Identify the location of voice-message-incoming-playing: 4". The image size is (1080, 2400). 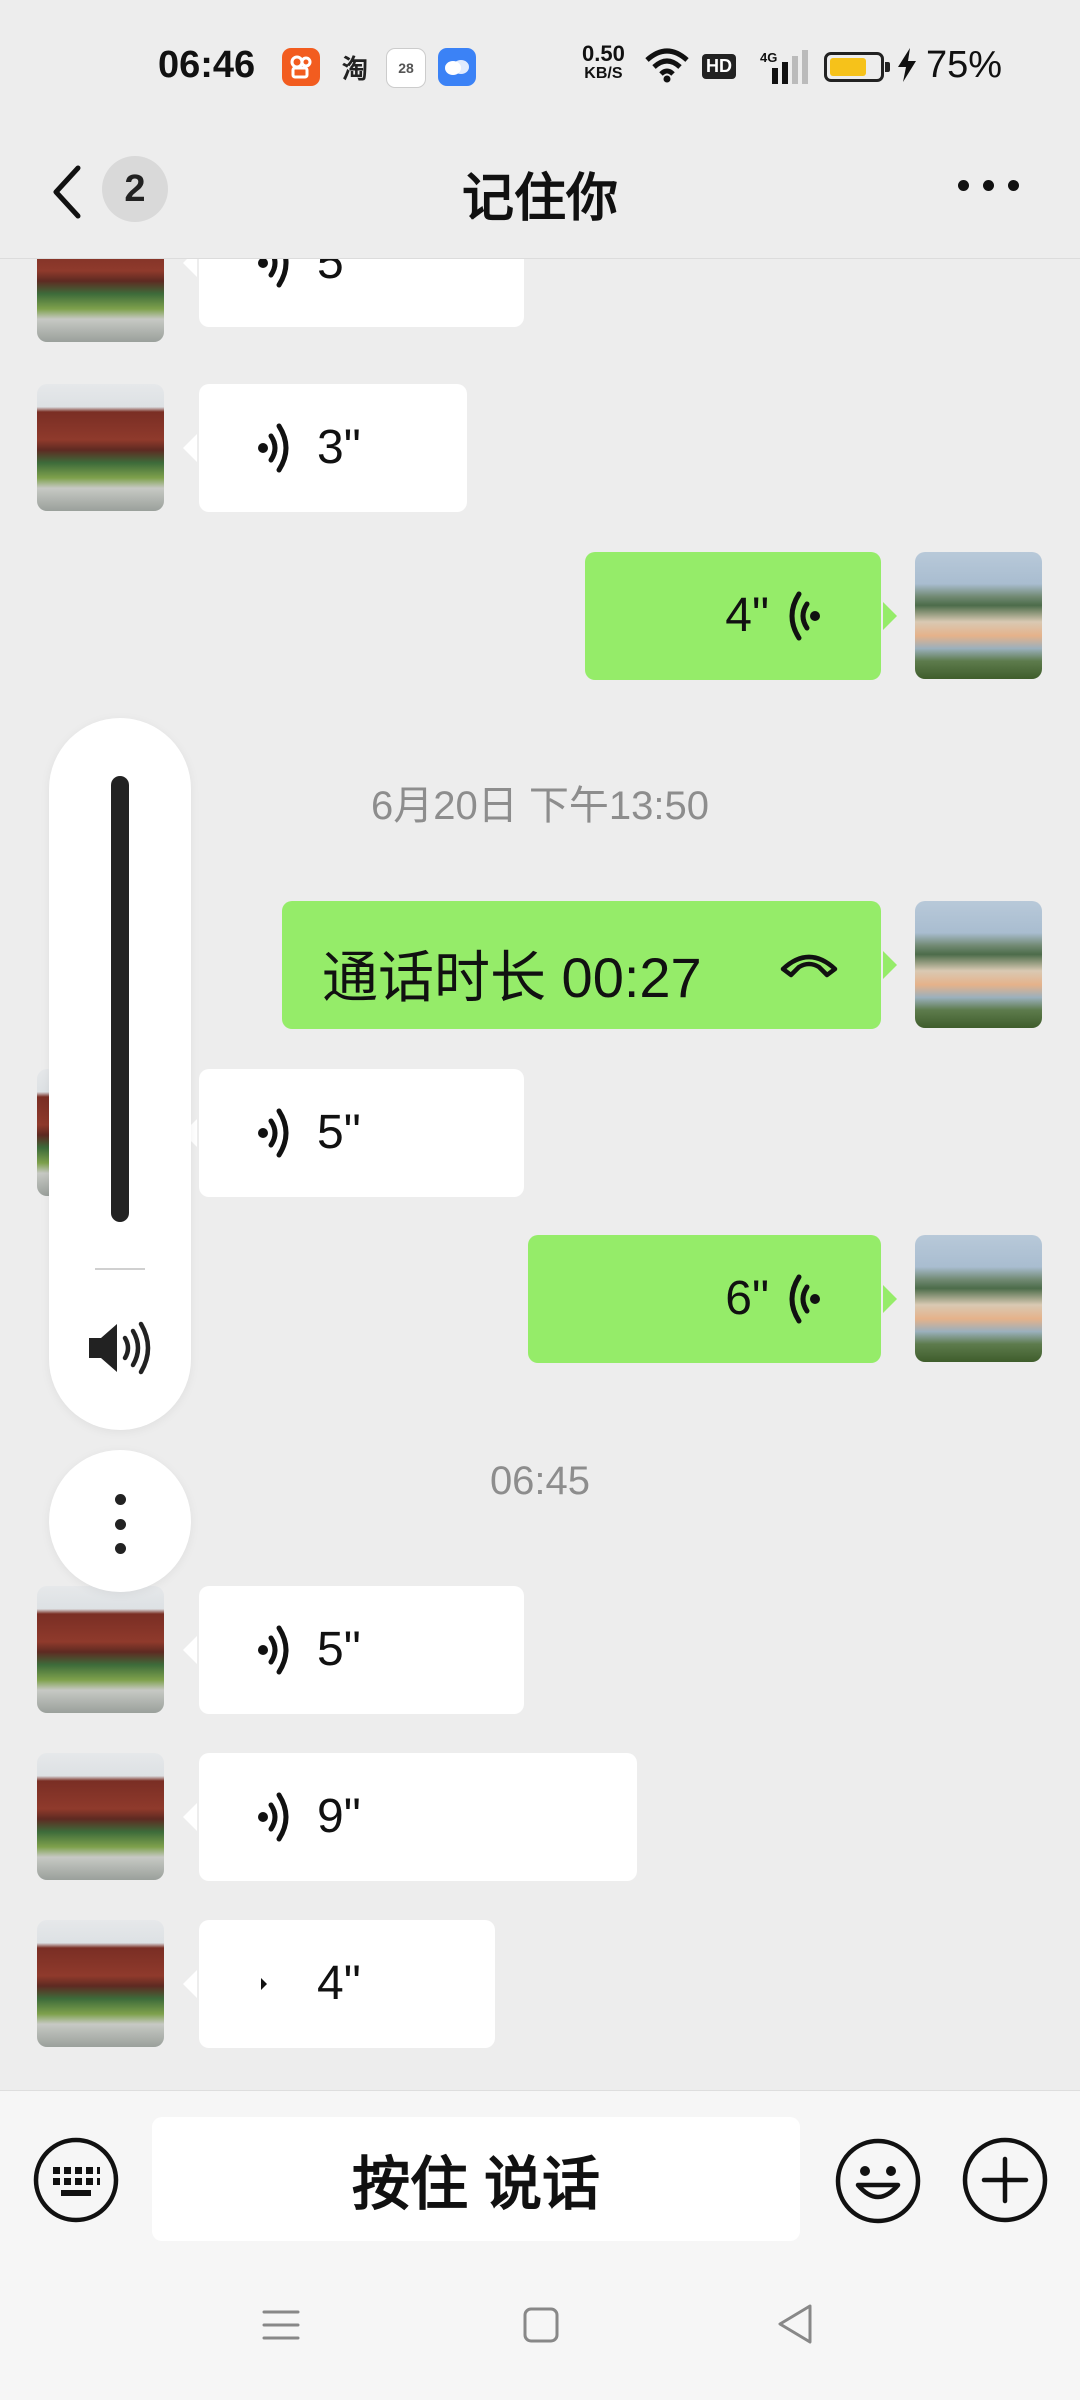
(339, 1984).